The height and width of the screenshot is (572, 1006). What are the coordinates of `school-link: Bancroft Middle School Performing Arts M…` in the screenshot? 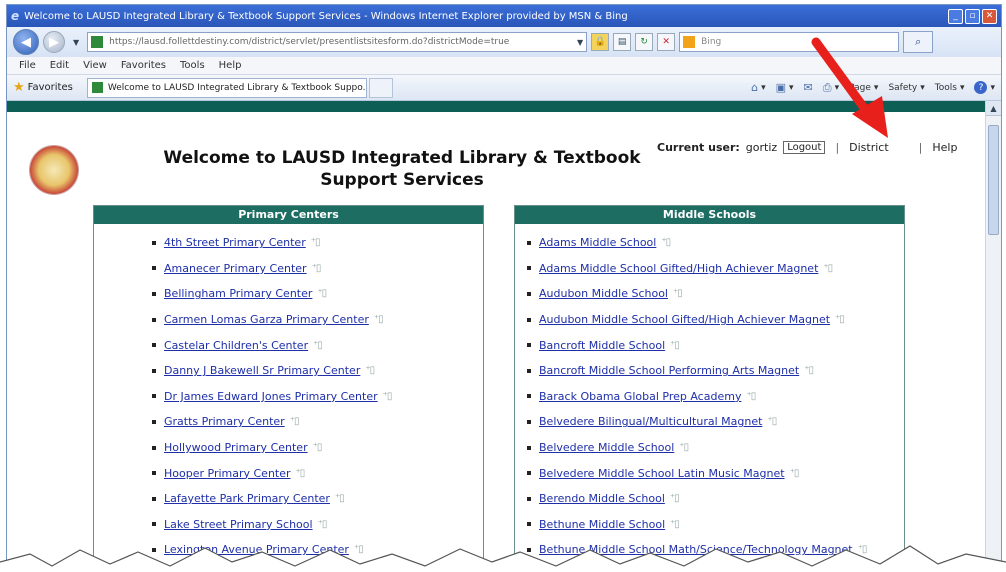 It's located at (669, 370).